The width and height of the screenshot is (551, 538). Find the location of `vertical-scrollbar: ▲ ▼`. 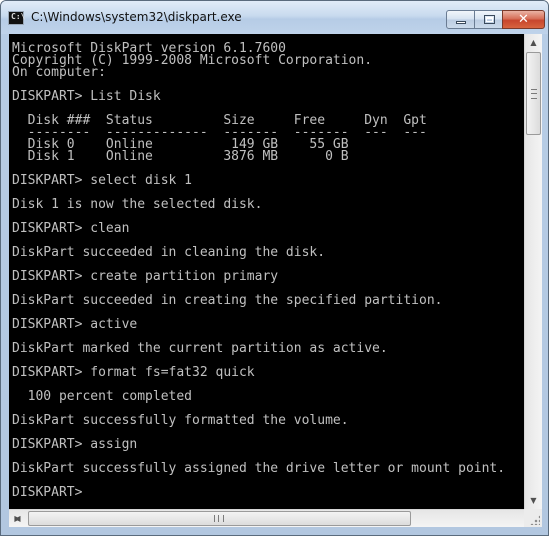

vertical-scrollbar: ▲ ▼ is located at coordinates (533, 271).